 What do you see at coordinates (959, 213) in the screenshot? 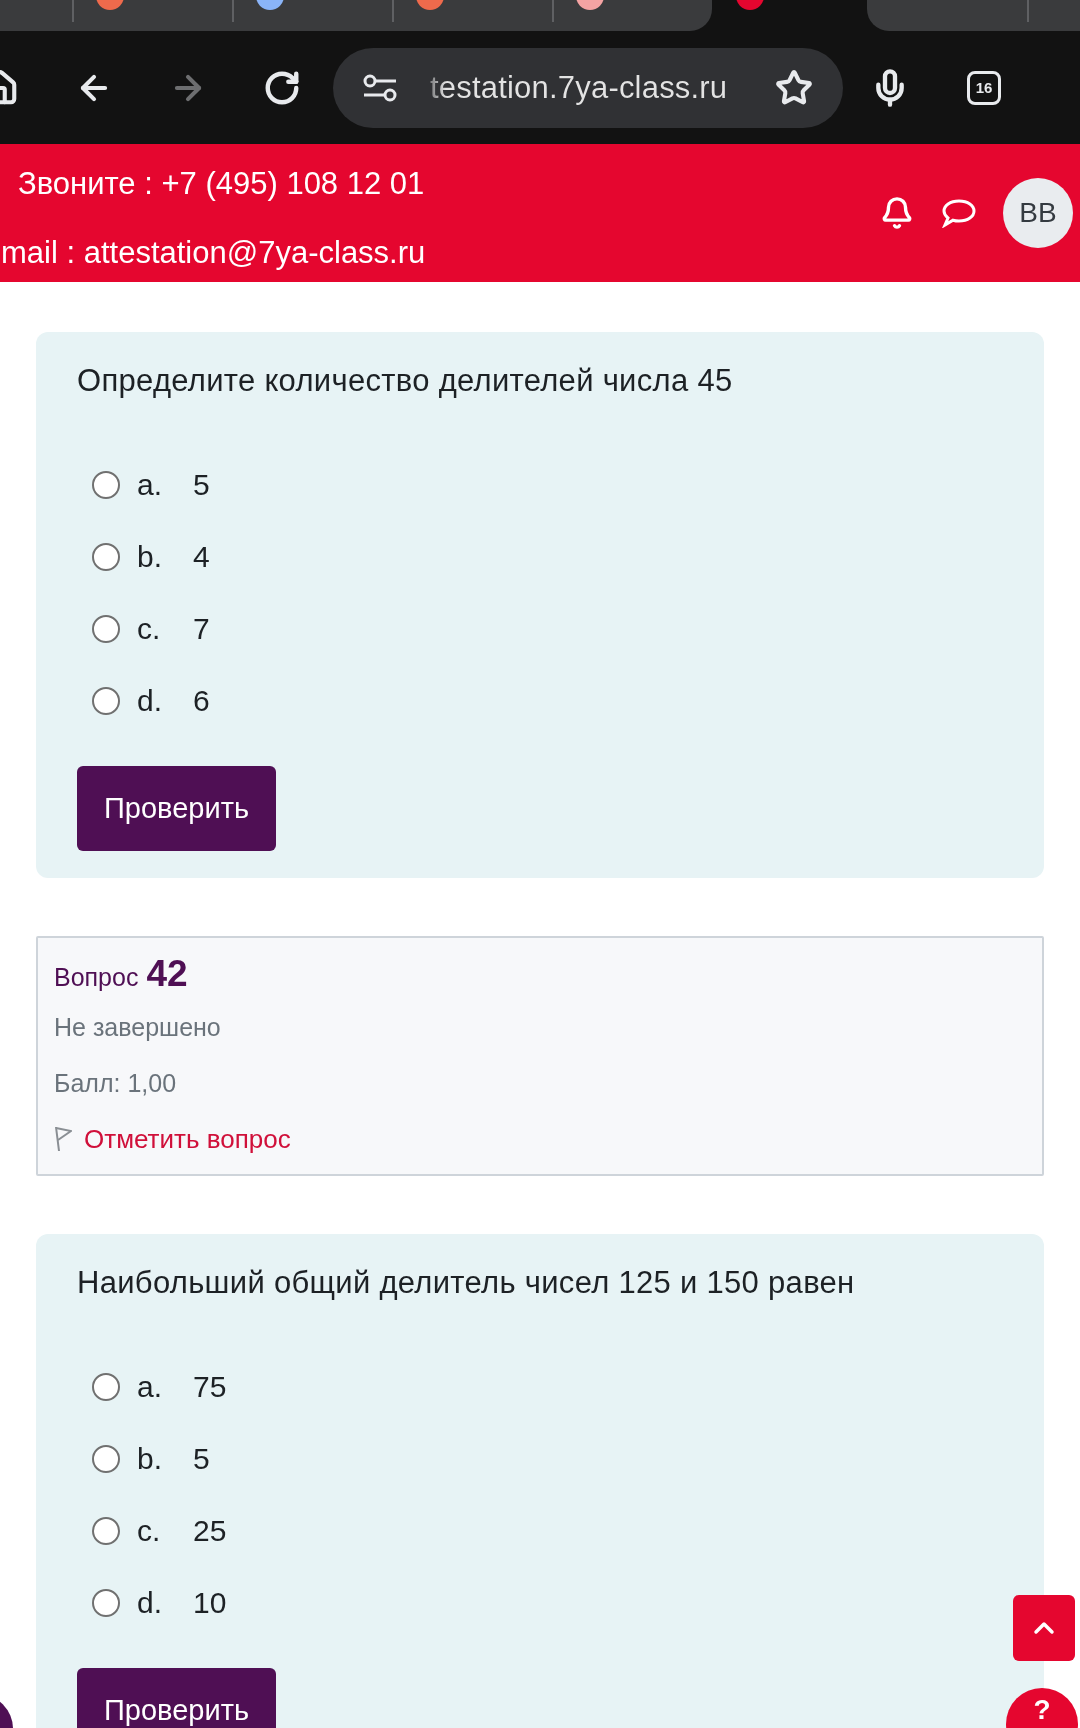
I see `chat-icon` at bounding box center [959, 213].